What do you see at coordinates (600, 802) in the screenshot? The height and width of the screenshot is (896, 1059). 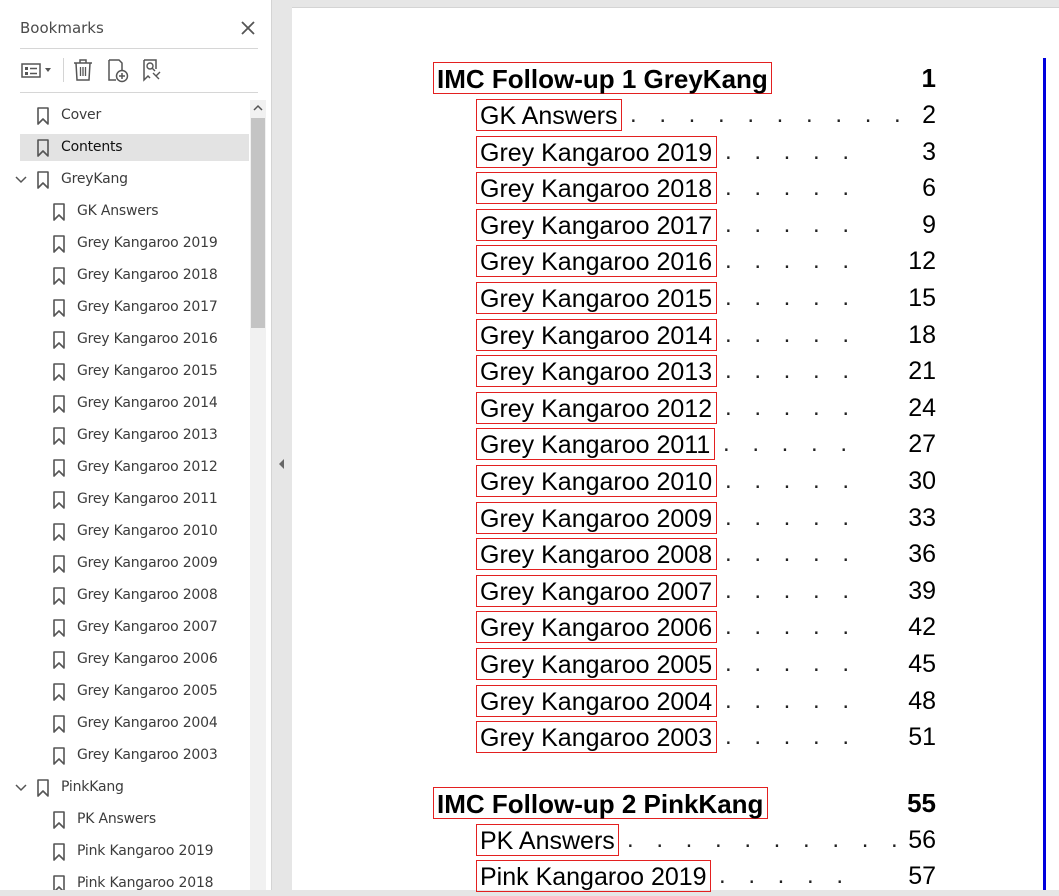 I see `toc-link: IMC Follow-up 2 PinkKang` at bounding box center [600, 802].